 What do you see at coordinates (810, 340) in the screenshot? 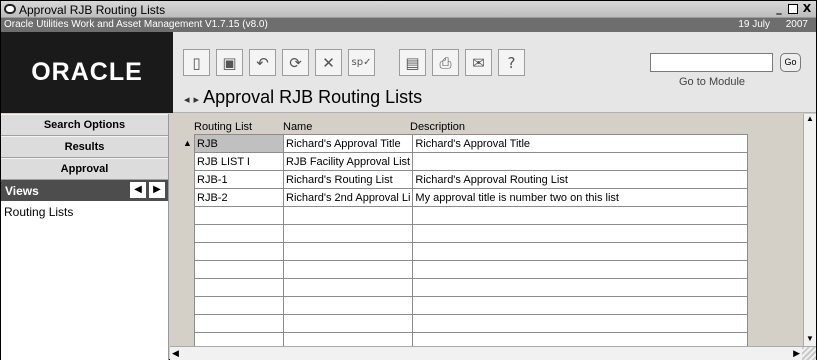
I see `scroll-down-icon: ▼` at bounding box center [810, 340].